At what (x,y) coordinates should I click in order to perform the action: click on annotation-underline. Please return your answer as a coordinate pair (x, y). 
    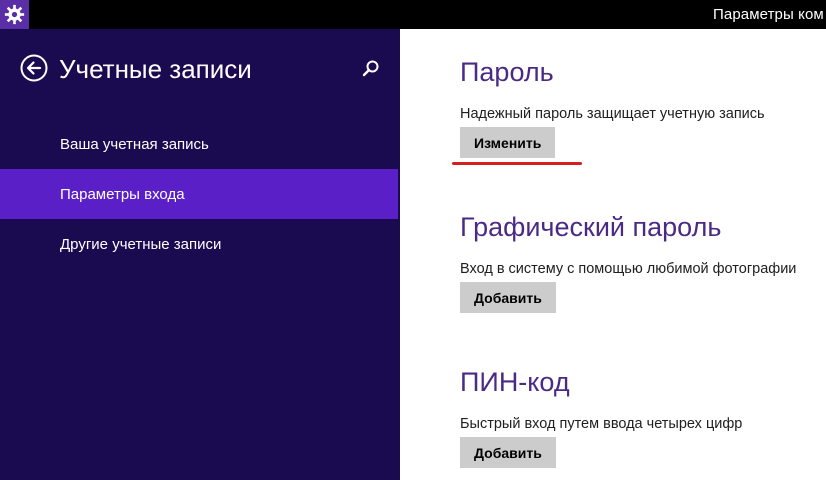
    Looking at the image, I should click on (517, 163).